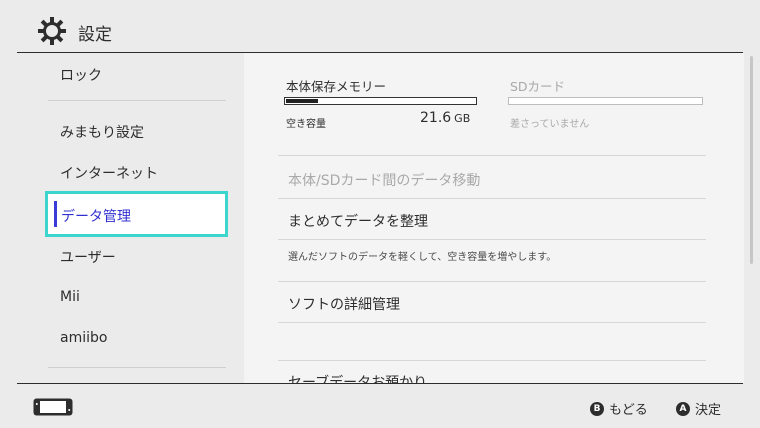 The height and width of the screenshot is (428, 760). I want to click on back-label: もどる, so click(628, 410).